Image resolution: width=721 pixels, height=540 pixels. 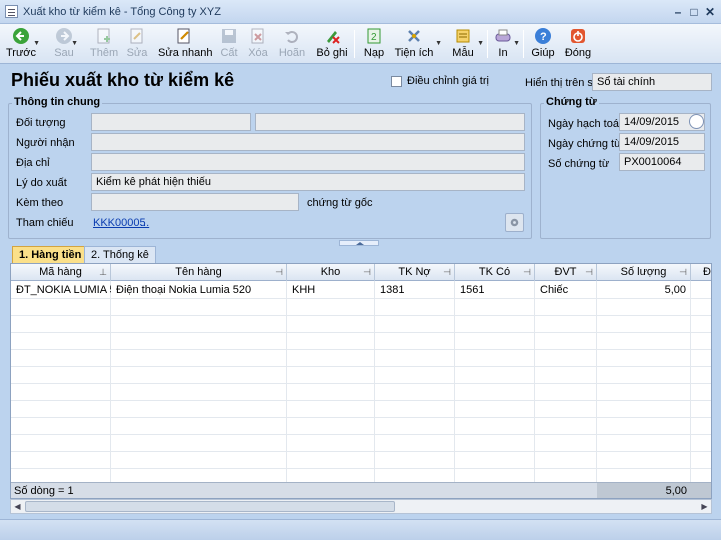 I want to click on tham-chieu-link: KKK00005, so click(x=119, y=223).